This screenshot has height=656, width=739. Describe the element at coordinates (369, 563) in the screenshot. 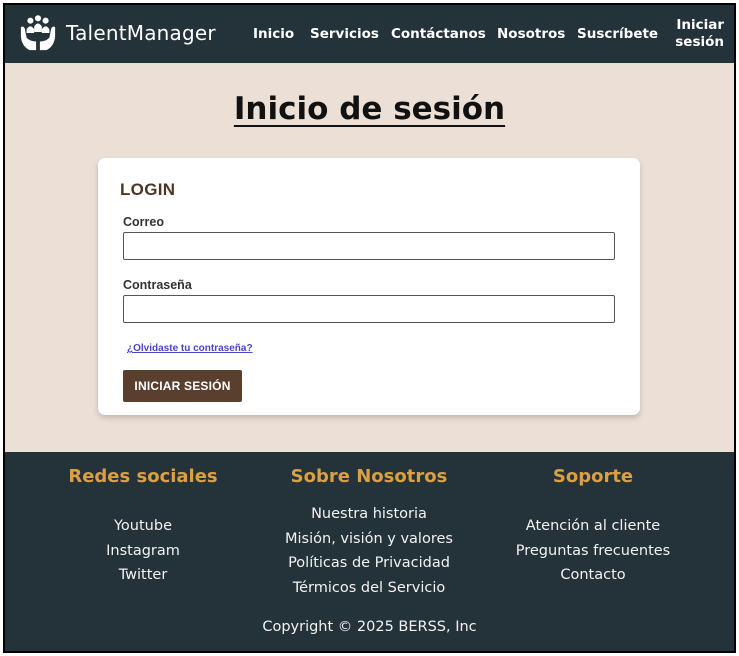

I see `footer-link-privacidad: Políticas de Privacidad` at that location.